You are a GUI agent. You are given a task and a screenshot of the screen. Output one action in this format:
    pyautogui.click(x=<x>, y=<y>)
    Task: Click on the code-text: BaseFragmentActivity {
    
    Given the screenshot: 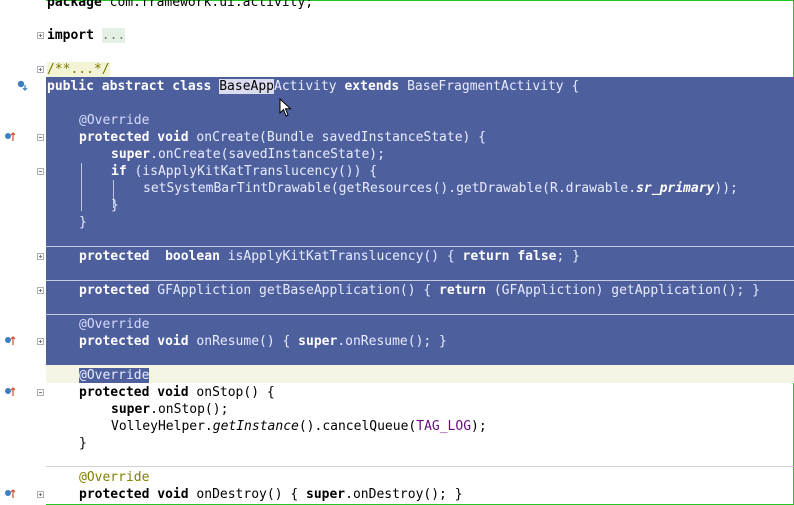 What is the action you would take?
    pyautogui.click(x=493, y=86)
    